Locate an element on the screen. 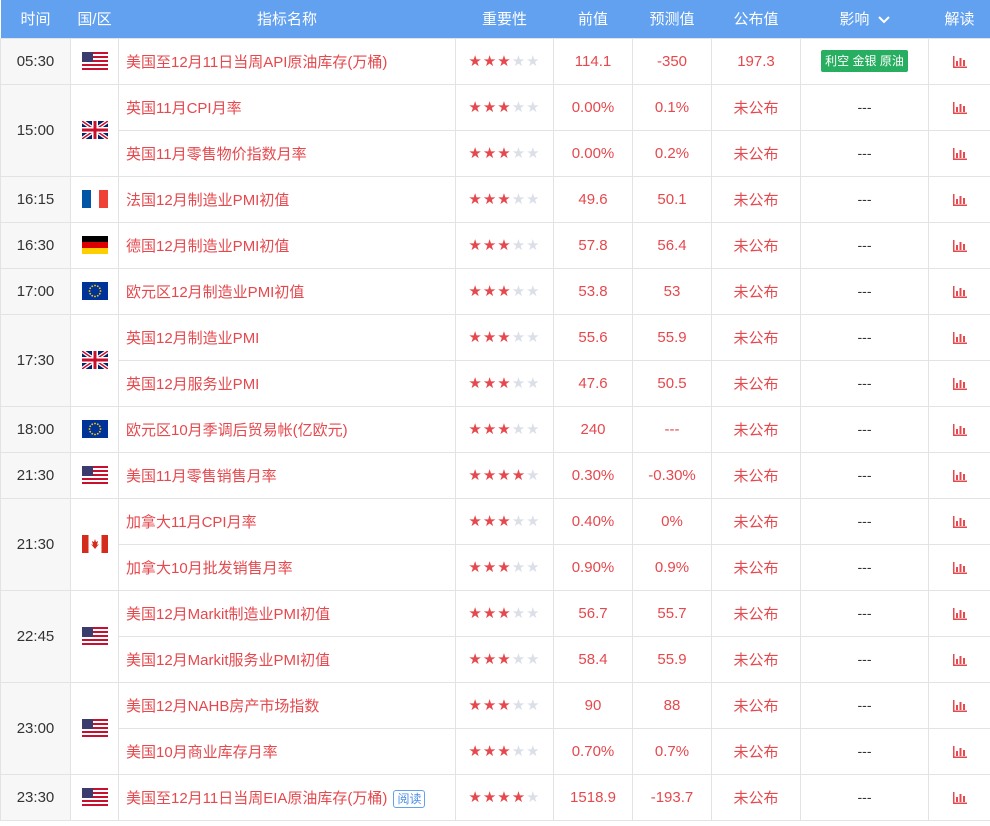 Image resolution: width=990 pixels, height=826 pixels. indicator-name-cell: 欧元区10月季调后贸易帐(亿欧元) is located at coordinates (287, 429).